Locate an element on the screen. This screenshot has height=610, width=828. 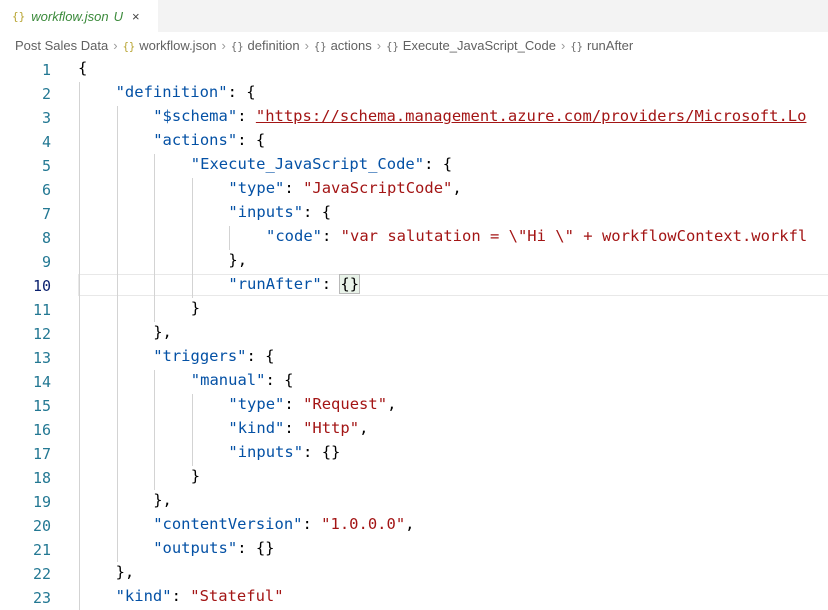
breadcrumb-file: {} workflow.json is located at coordinates (170, 45).